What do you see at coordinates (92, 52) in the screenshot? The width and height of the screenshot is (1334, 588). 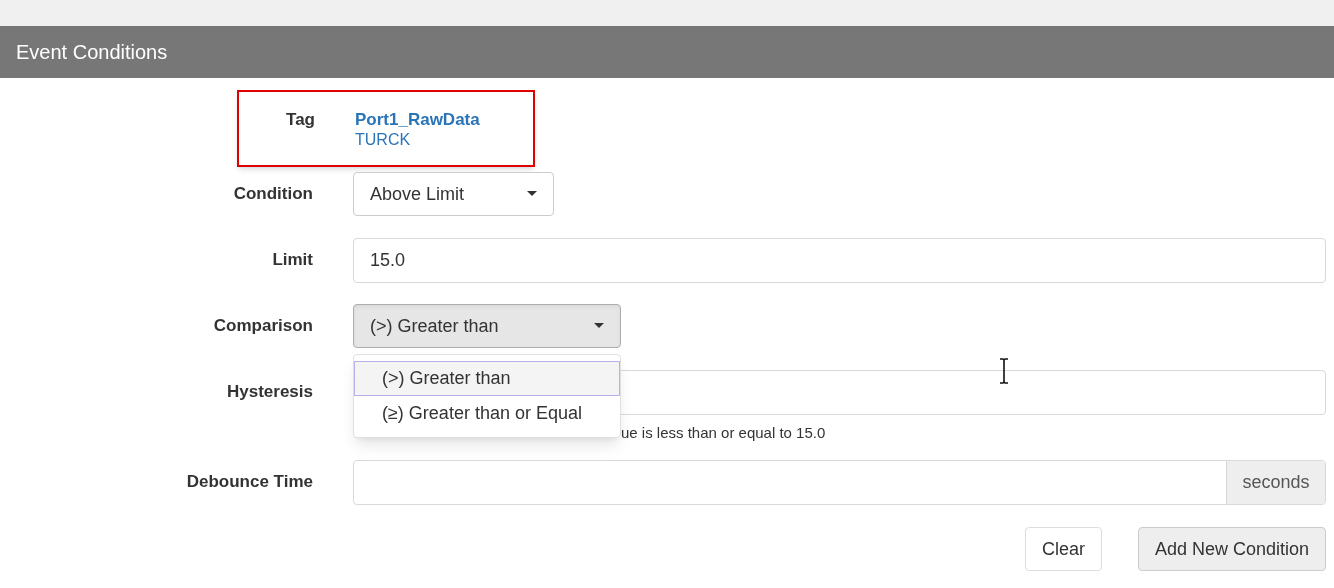 I see `panel-title: Event Conditions` at bounding box center [92, 52].